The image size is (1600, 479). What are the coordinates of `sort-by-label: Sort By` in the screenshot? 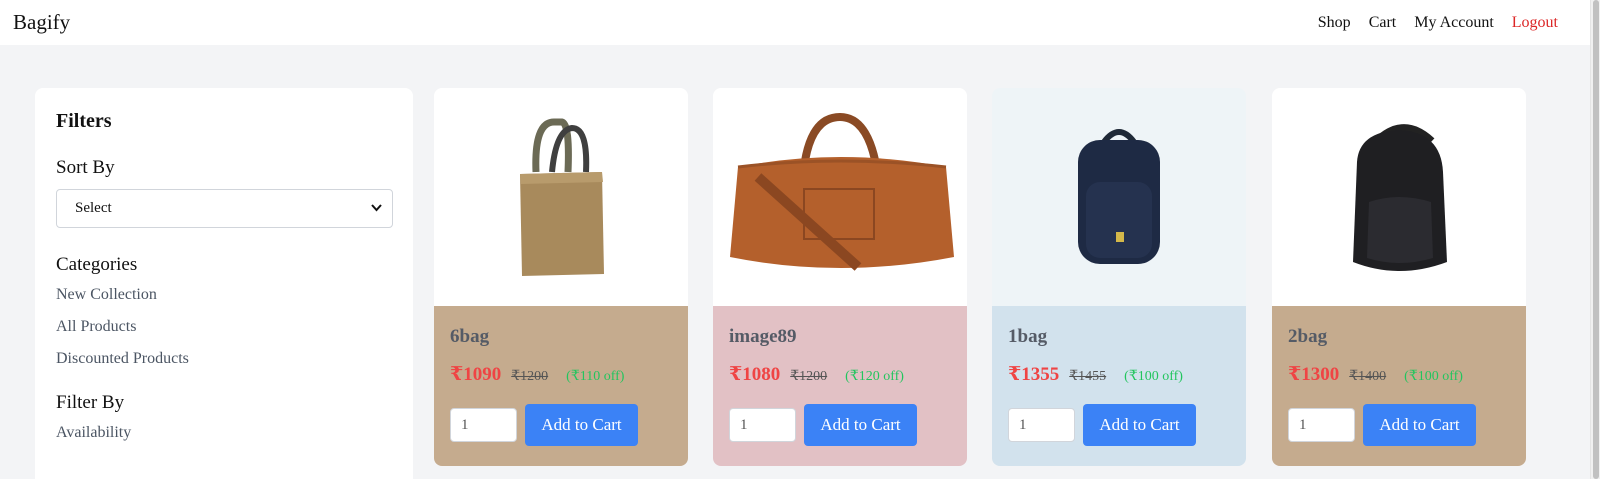 It's located at (85, 167).